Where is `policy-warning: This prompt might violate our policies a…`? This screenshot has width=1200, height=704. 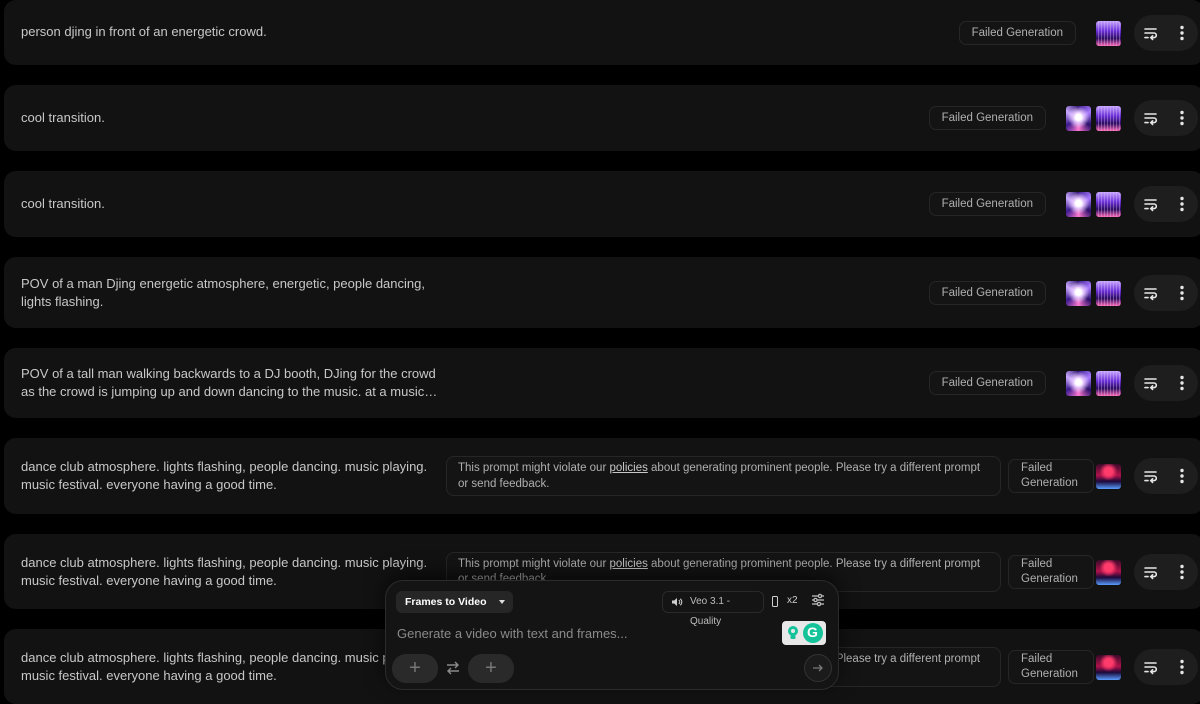
policy-warning: This prompt might violate our policies a… is located at coordinates (723, 476).